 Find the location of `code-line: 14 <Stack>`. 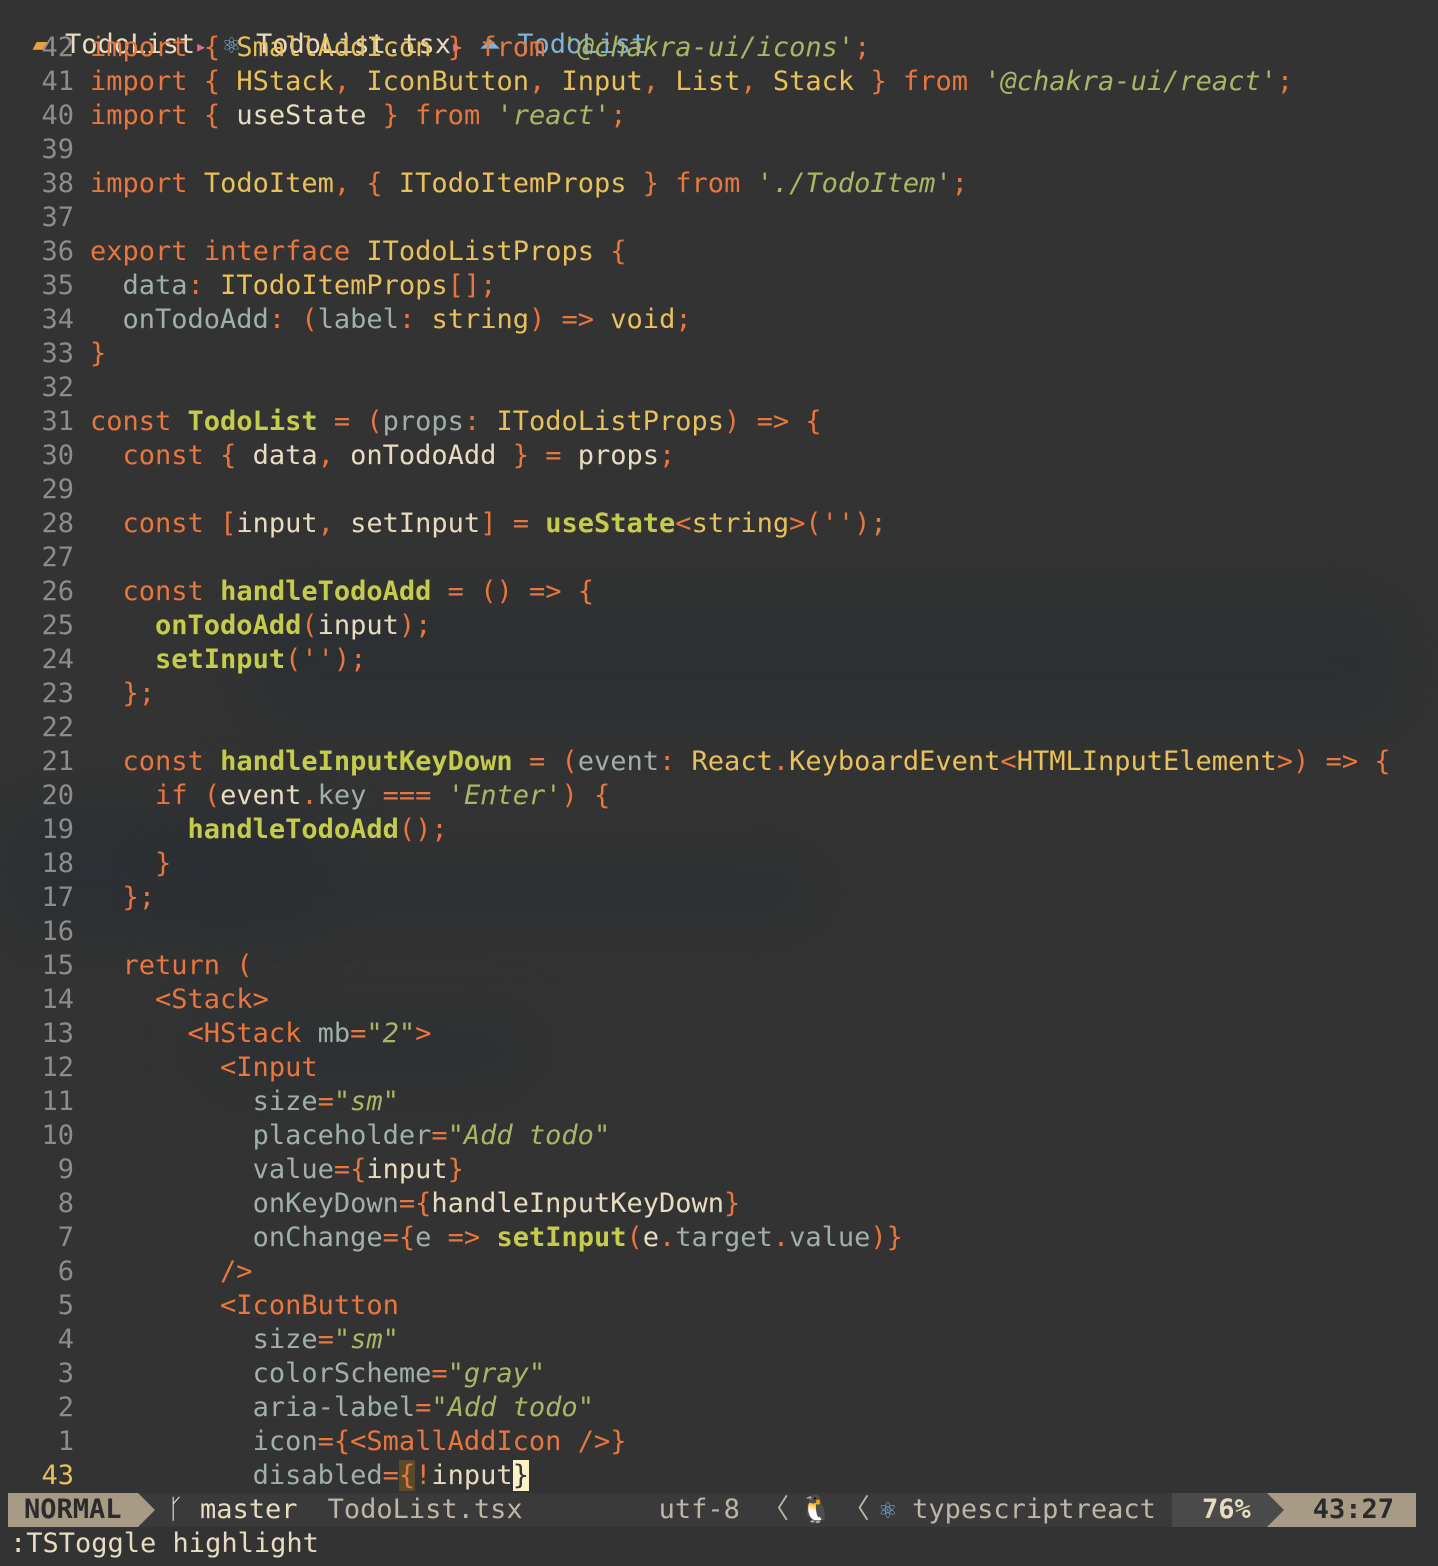

code-line: 14 <Stack> is located at coordinates (719, 1000).